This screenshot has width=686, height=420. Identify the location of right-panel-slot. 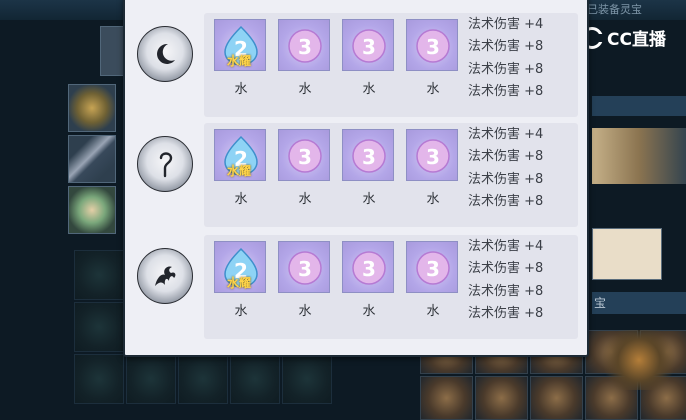
(627, 254).